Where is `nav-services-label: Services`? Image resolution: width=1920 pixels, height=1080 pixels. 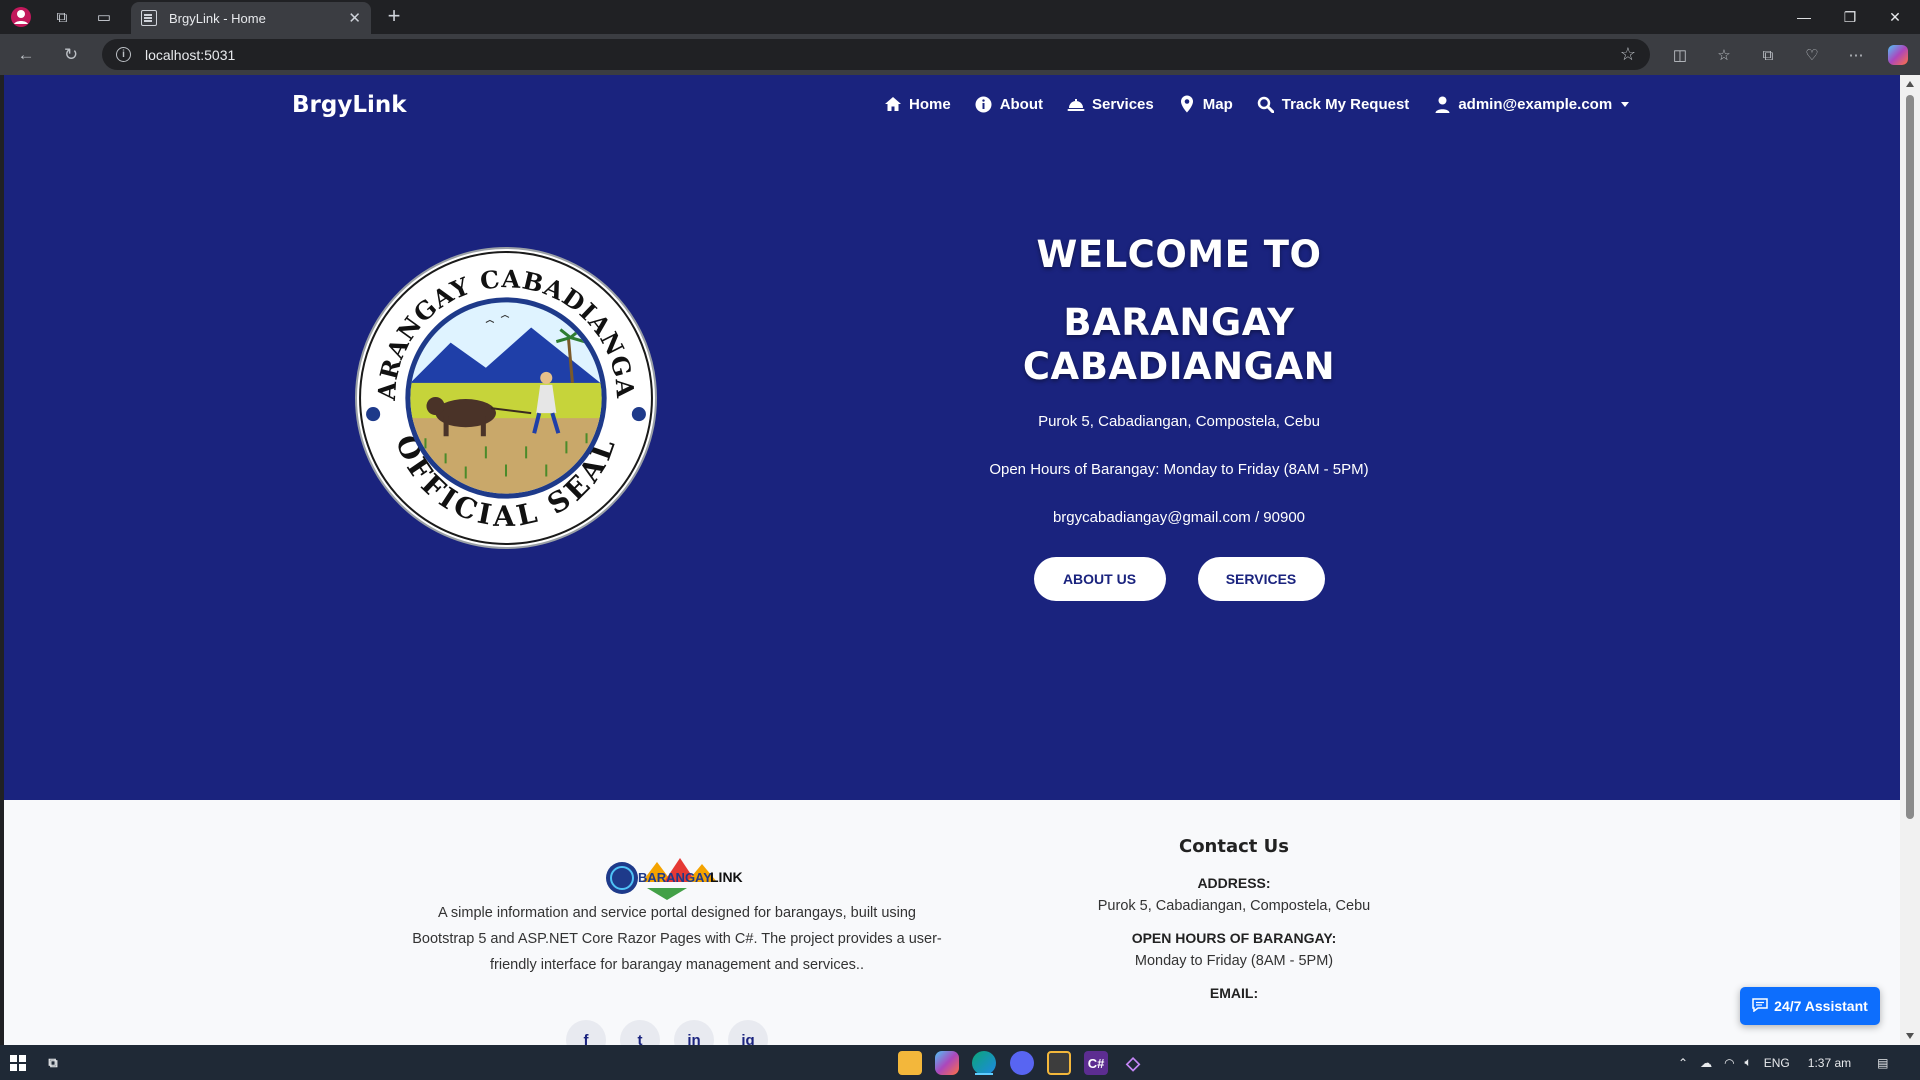 nav-services-label: Services is located at coordinates (1123, 104).